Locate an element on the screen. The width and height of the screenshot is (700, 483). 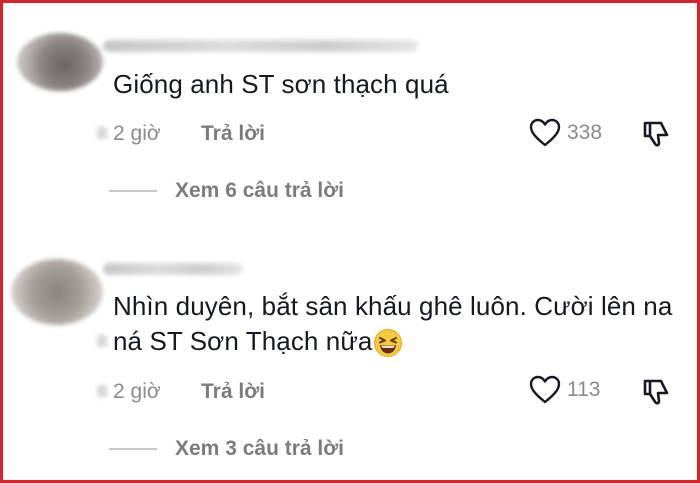
view-replies-button: Xem 6 câu trả lời is located at coordinates (226, 191).